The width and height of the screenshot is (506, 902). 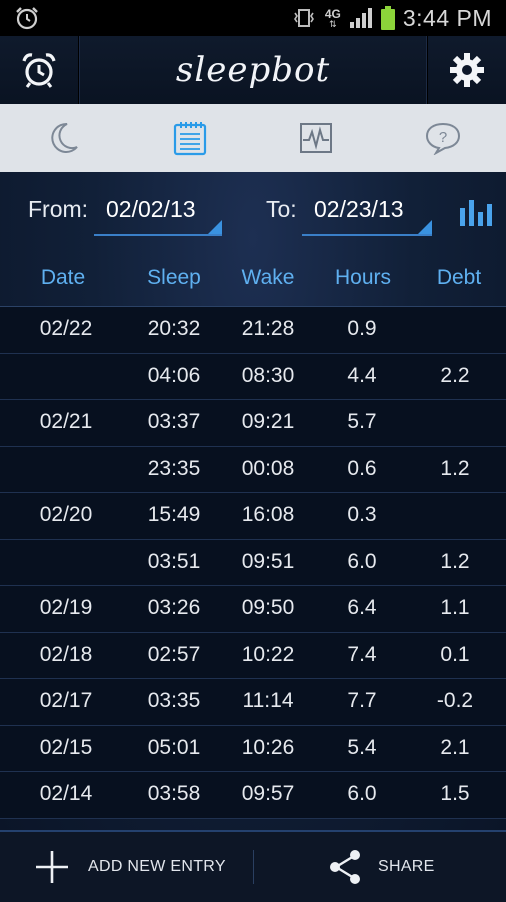 I want to click on cell-wake: 11:14, so click(x=268, y=701).